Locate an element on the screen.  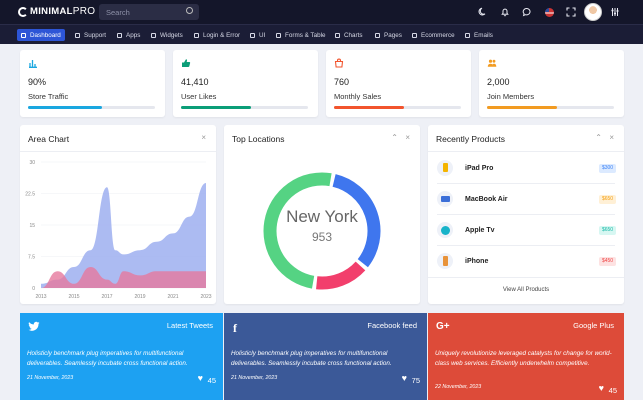
nav-label: UI is located at coordinates (262, 35).